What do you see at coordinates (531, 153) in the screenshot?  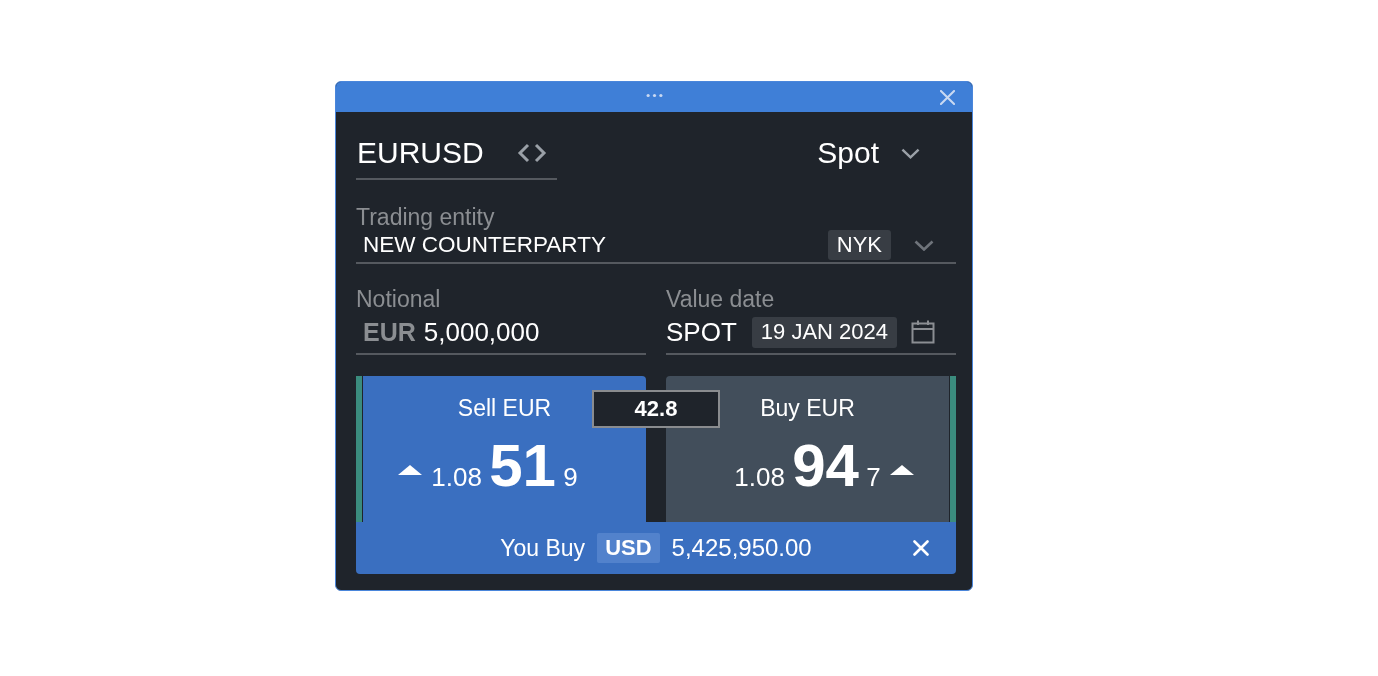 I see `chevrons-icon` at bounding box center [531, 153].